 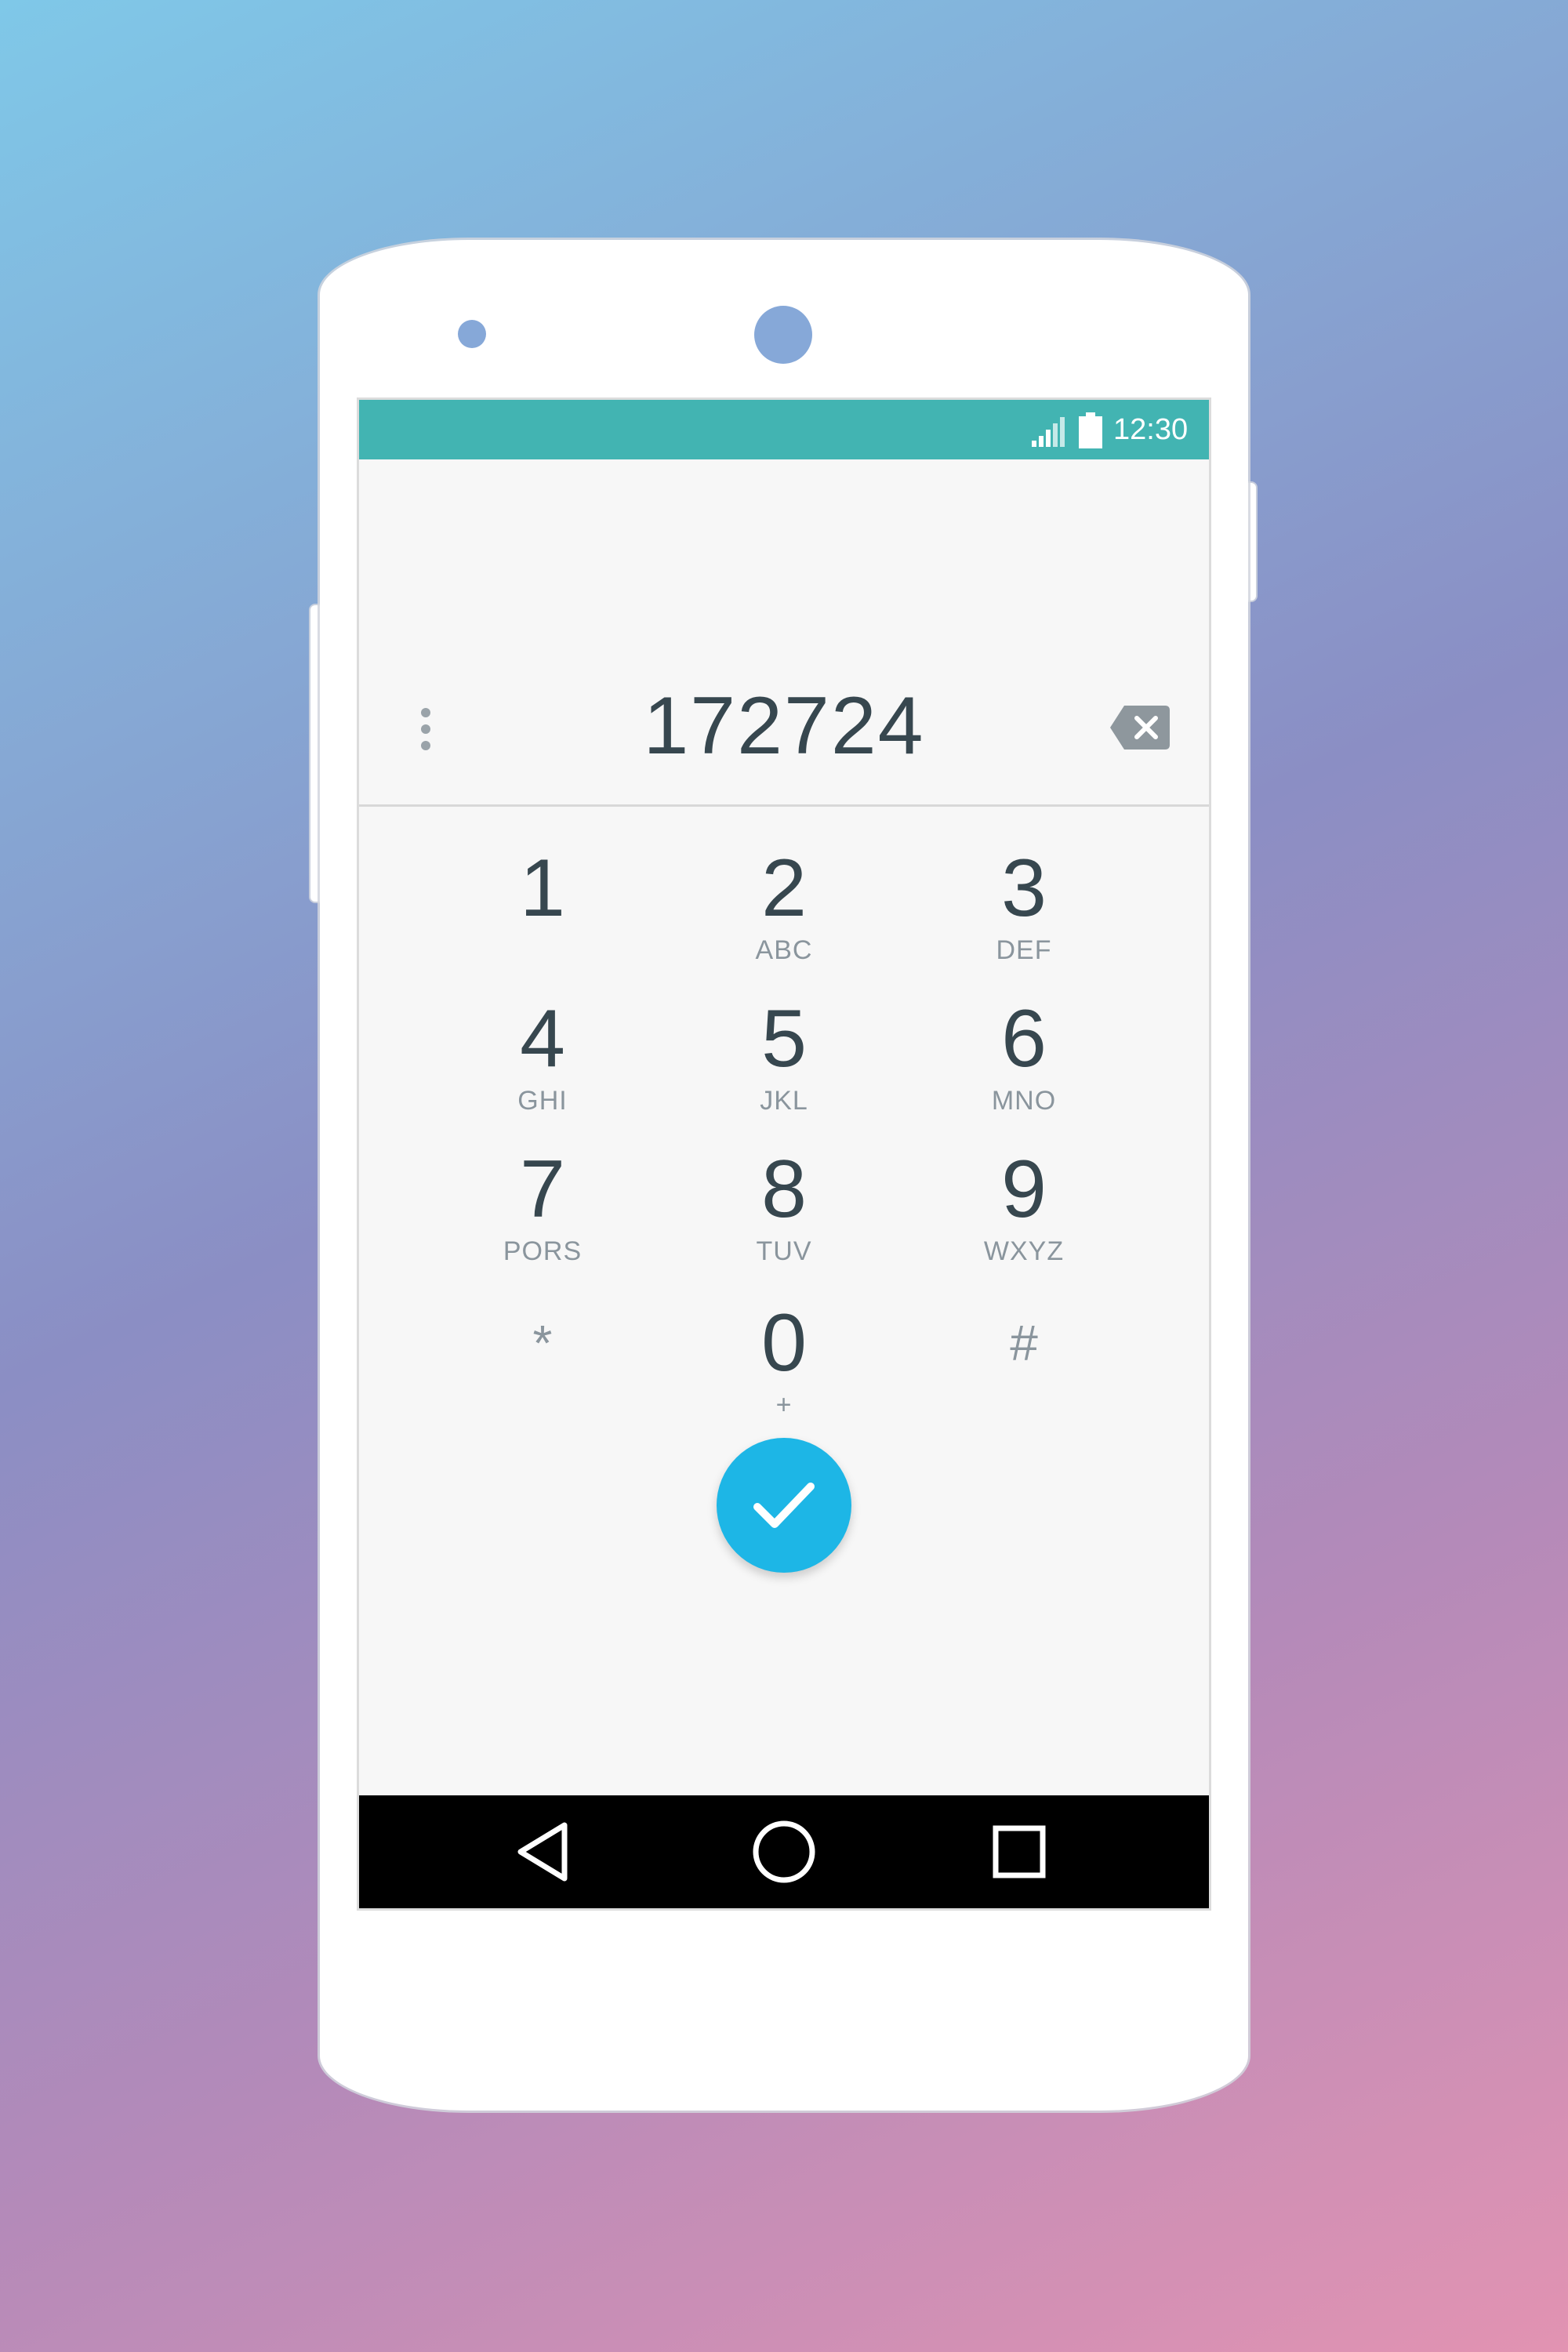 I want to click on recents-square-icon, so click(x=1019, y=1852).